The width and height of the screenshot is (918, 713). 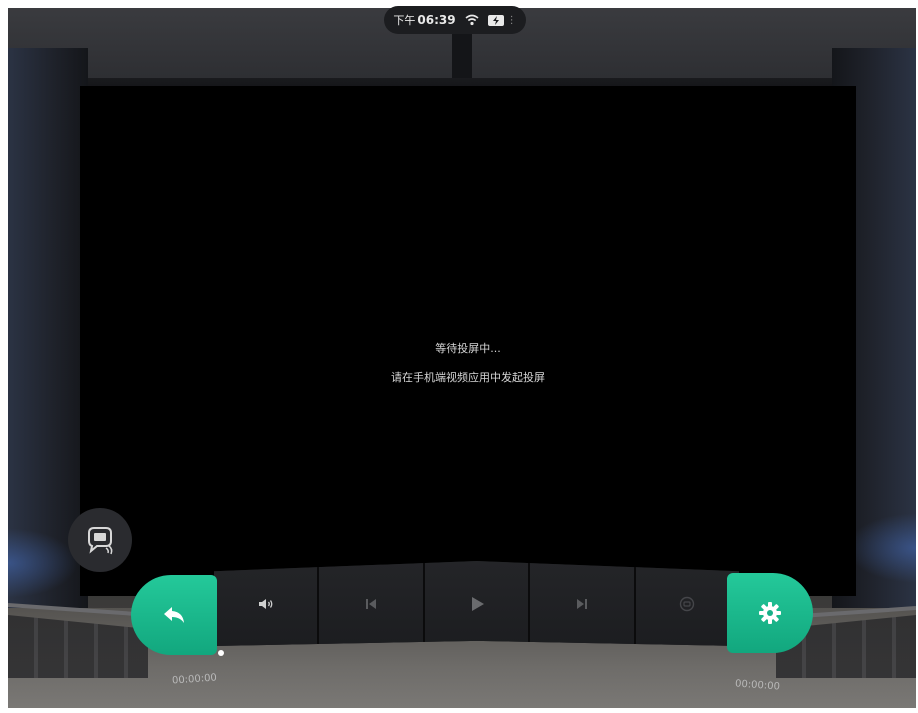 I want to click on time-period: 下午, so click(x=404, y=20).